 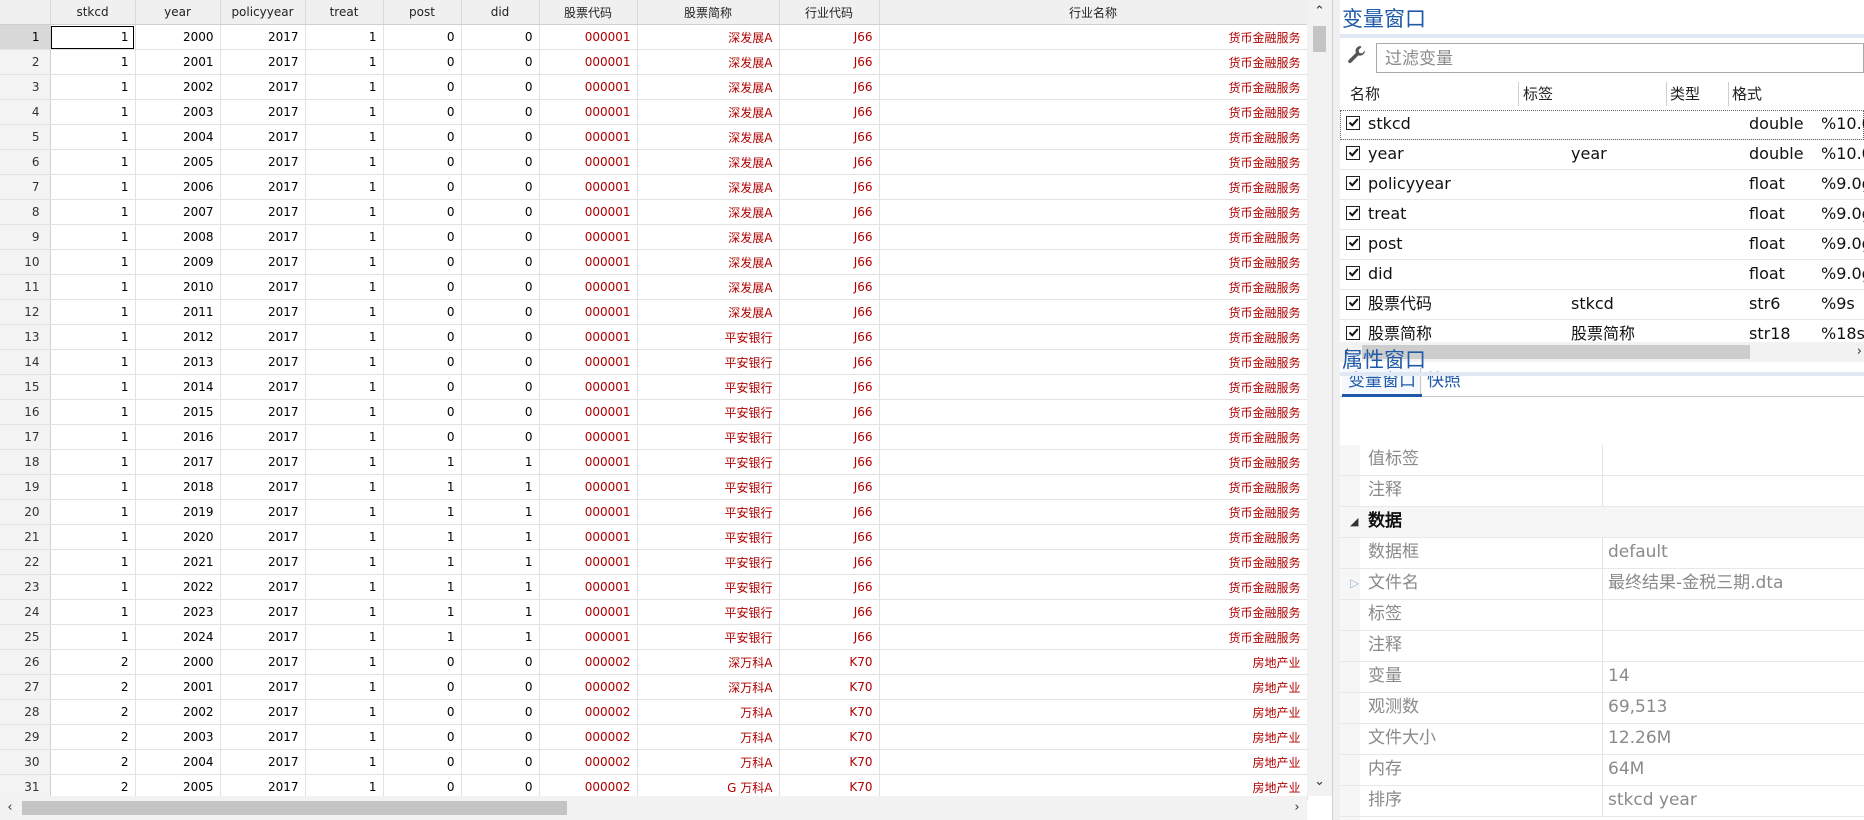 I want to click on row-number: 30, so click(x=25, y=762).